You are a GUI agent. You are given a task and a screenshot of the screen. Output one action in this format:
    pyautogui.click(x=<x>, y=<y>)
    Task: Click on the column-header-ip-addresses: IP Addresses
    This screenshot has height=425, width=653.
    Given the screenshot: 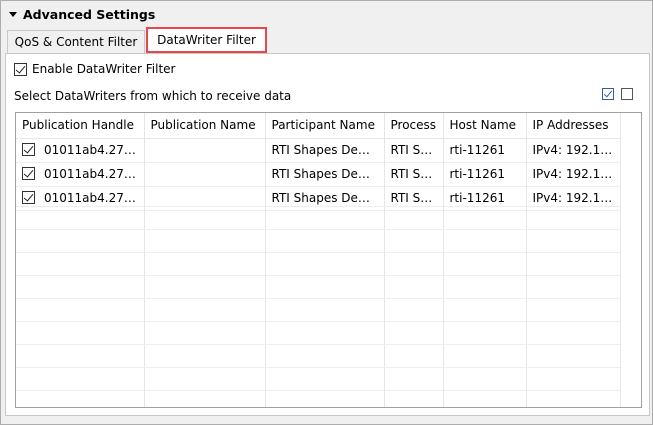 What is the action you would take?
    pyautogui.click(x=573, y=126)
    